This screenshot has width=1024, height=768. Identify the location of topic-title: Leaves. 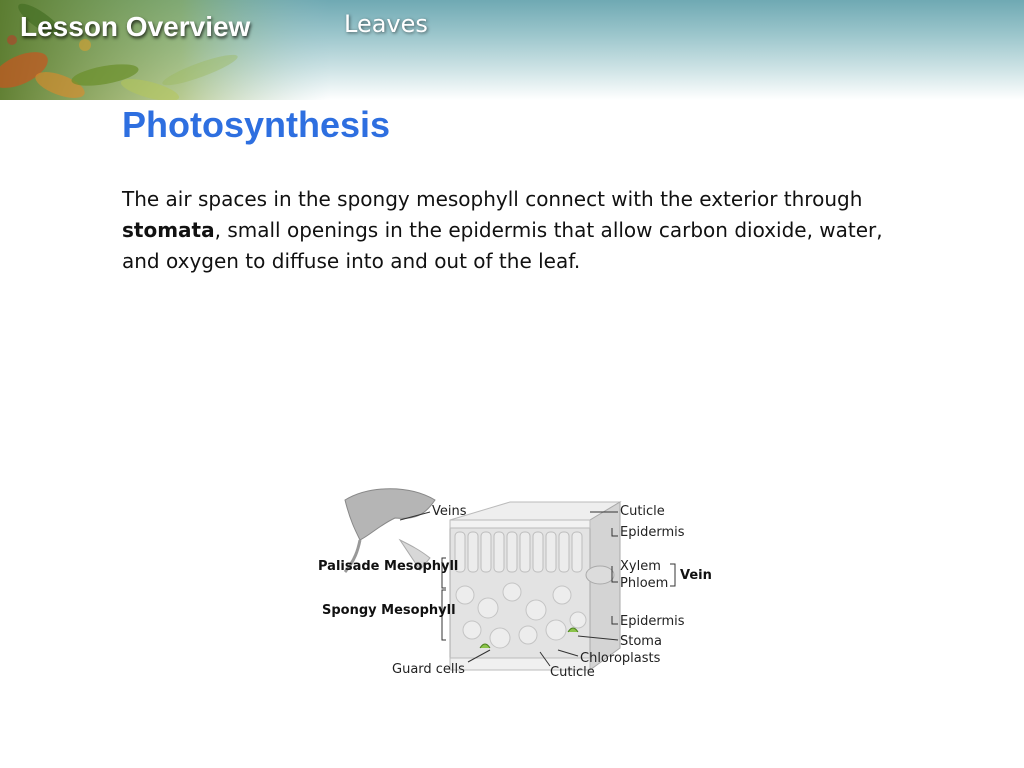
(386, 24).